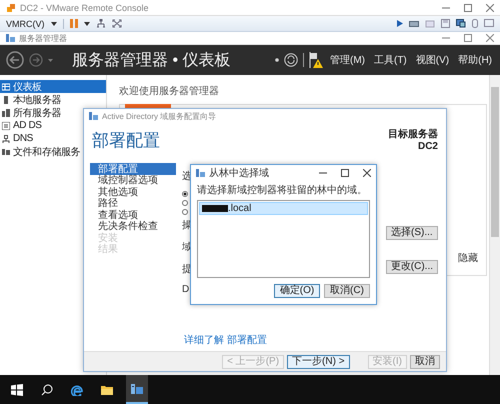 The height and width of the screenshot is (404, 500). Describe the element at coordinates (133, 203) in the screenshot. I see `wizard-step: 路径` at that location.